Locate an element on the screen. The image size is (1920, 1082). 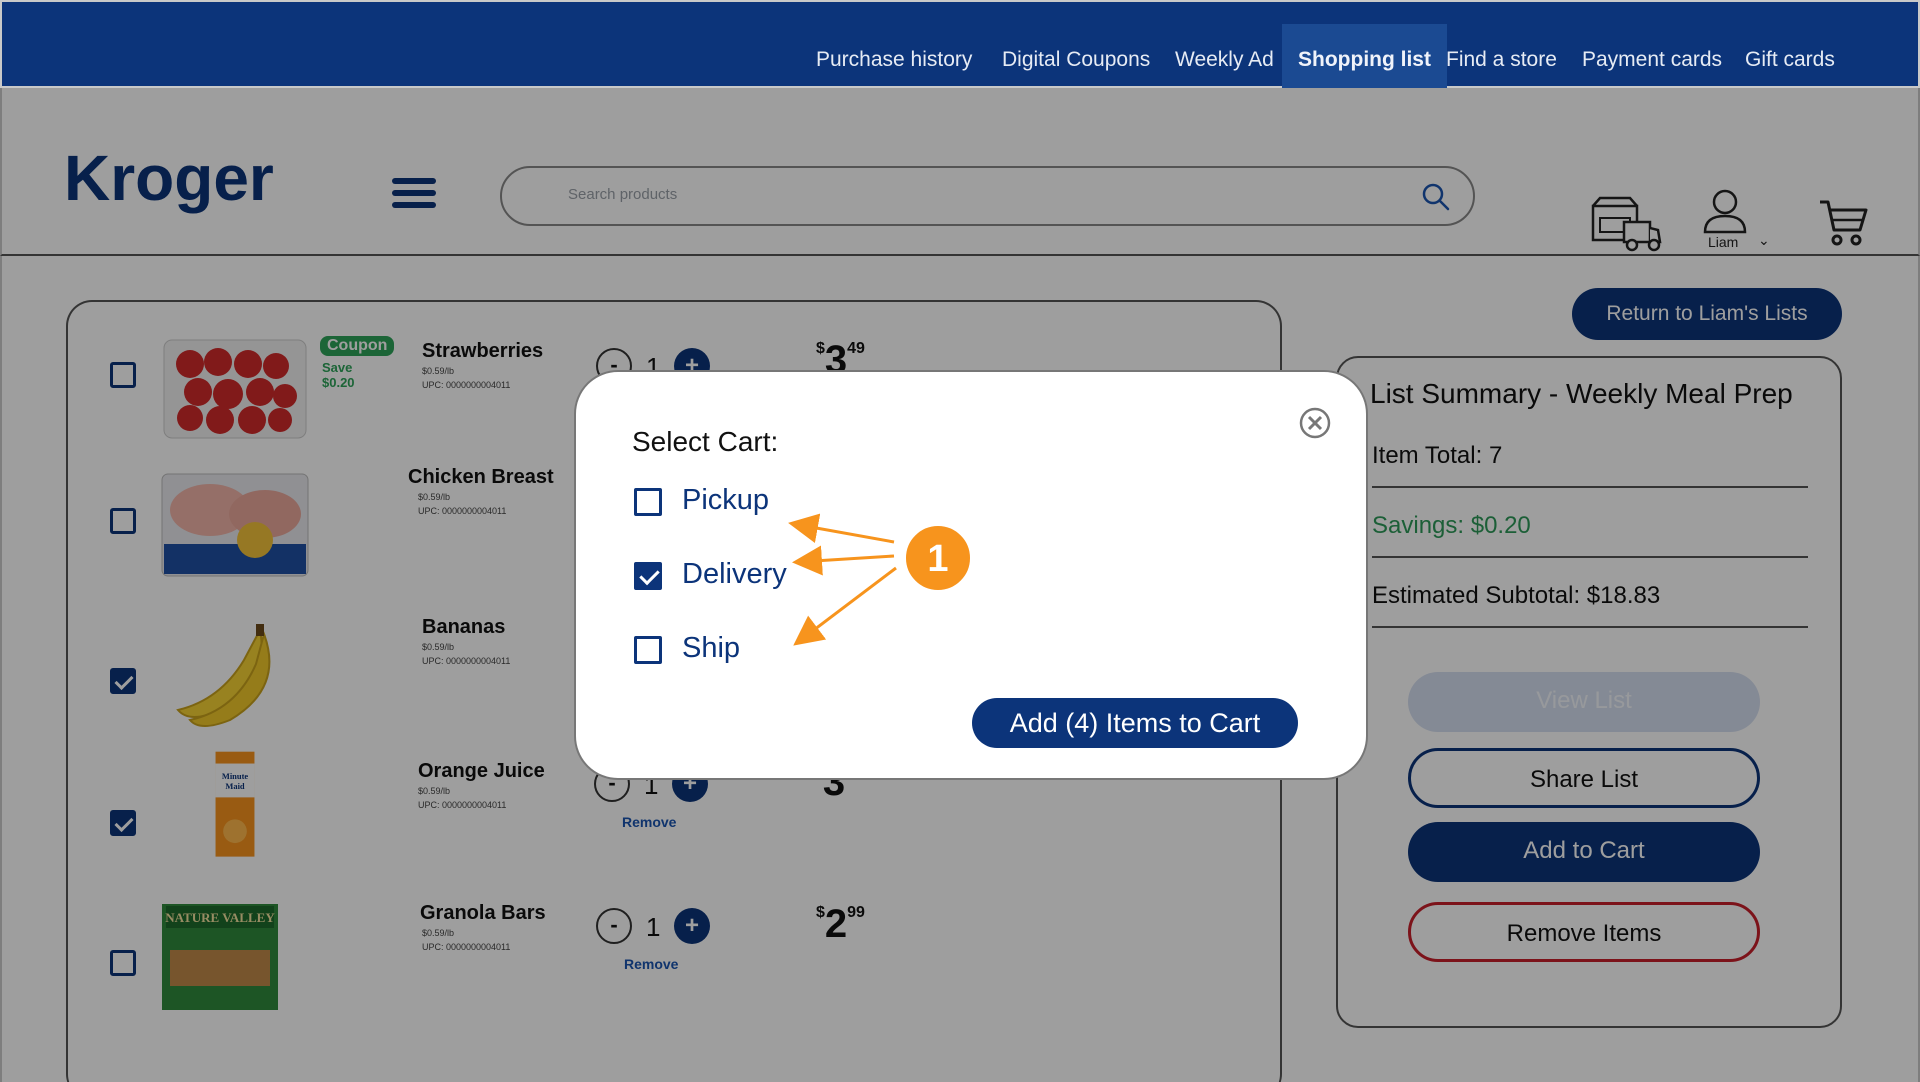
ship-label: Ship is located at coordinates (711, 648).